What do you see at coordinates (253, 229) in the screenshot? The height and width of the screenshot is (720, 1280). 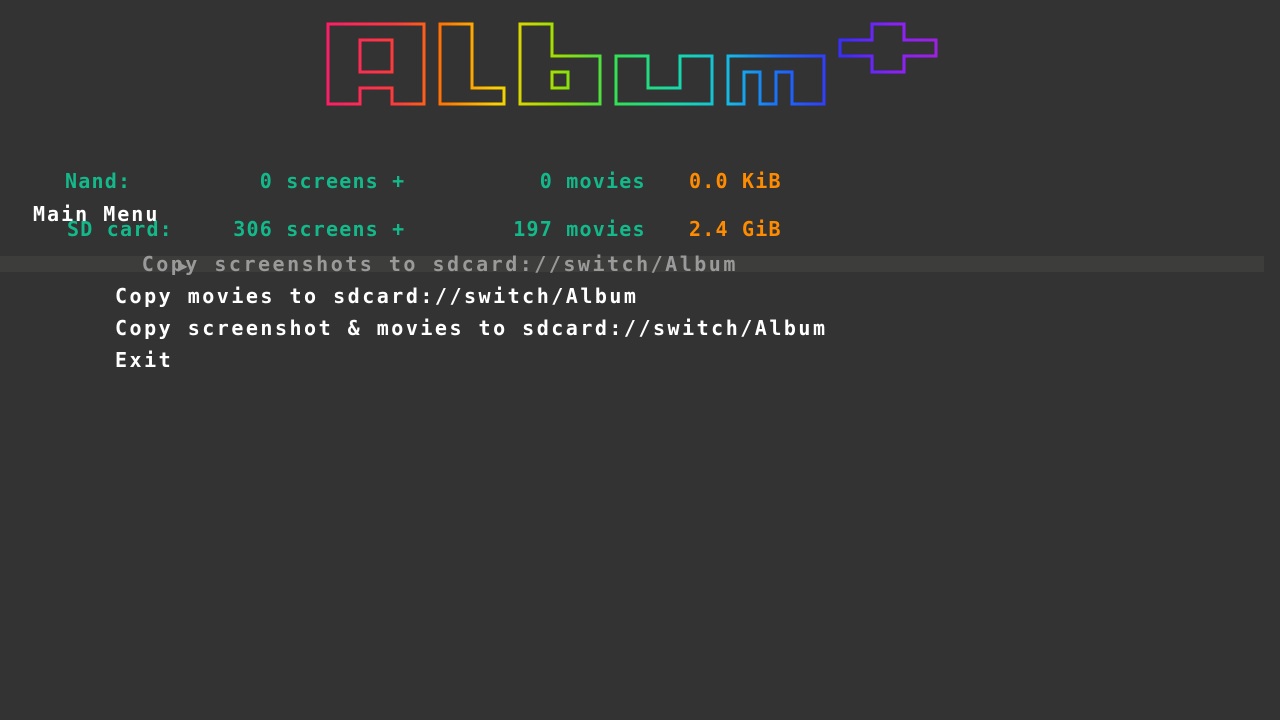 I see `stat-screens-count: 306` at bounding box center [253, 229].